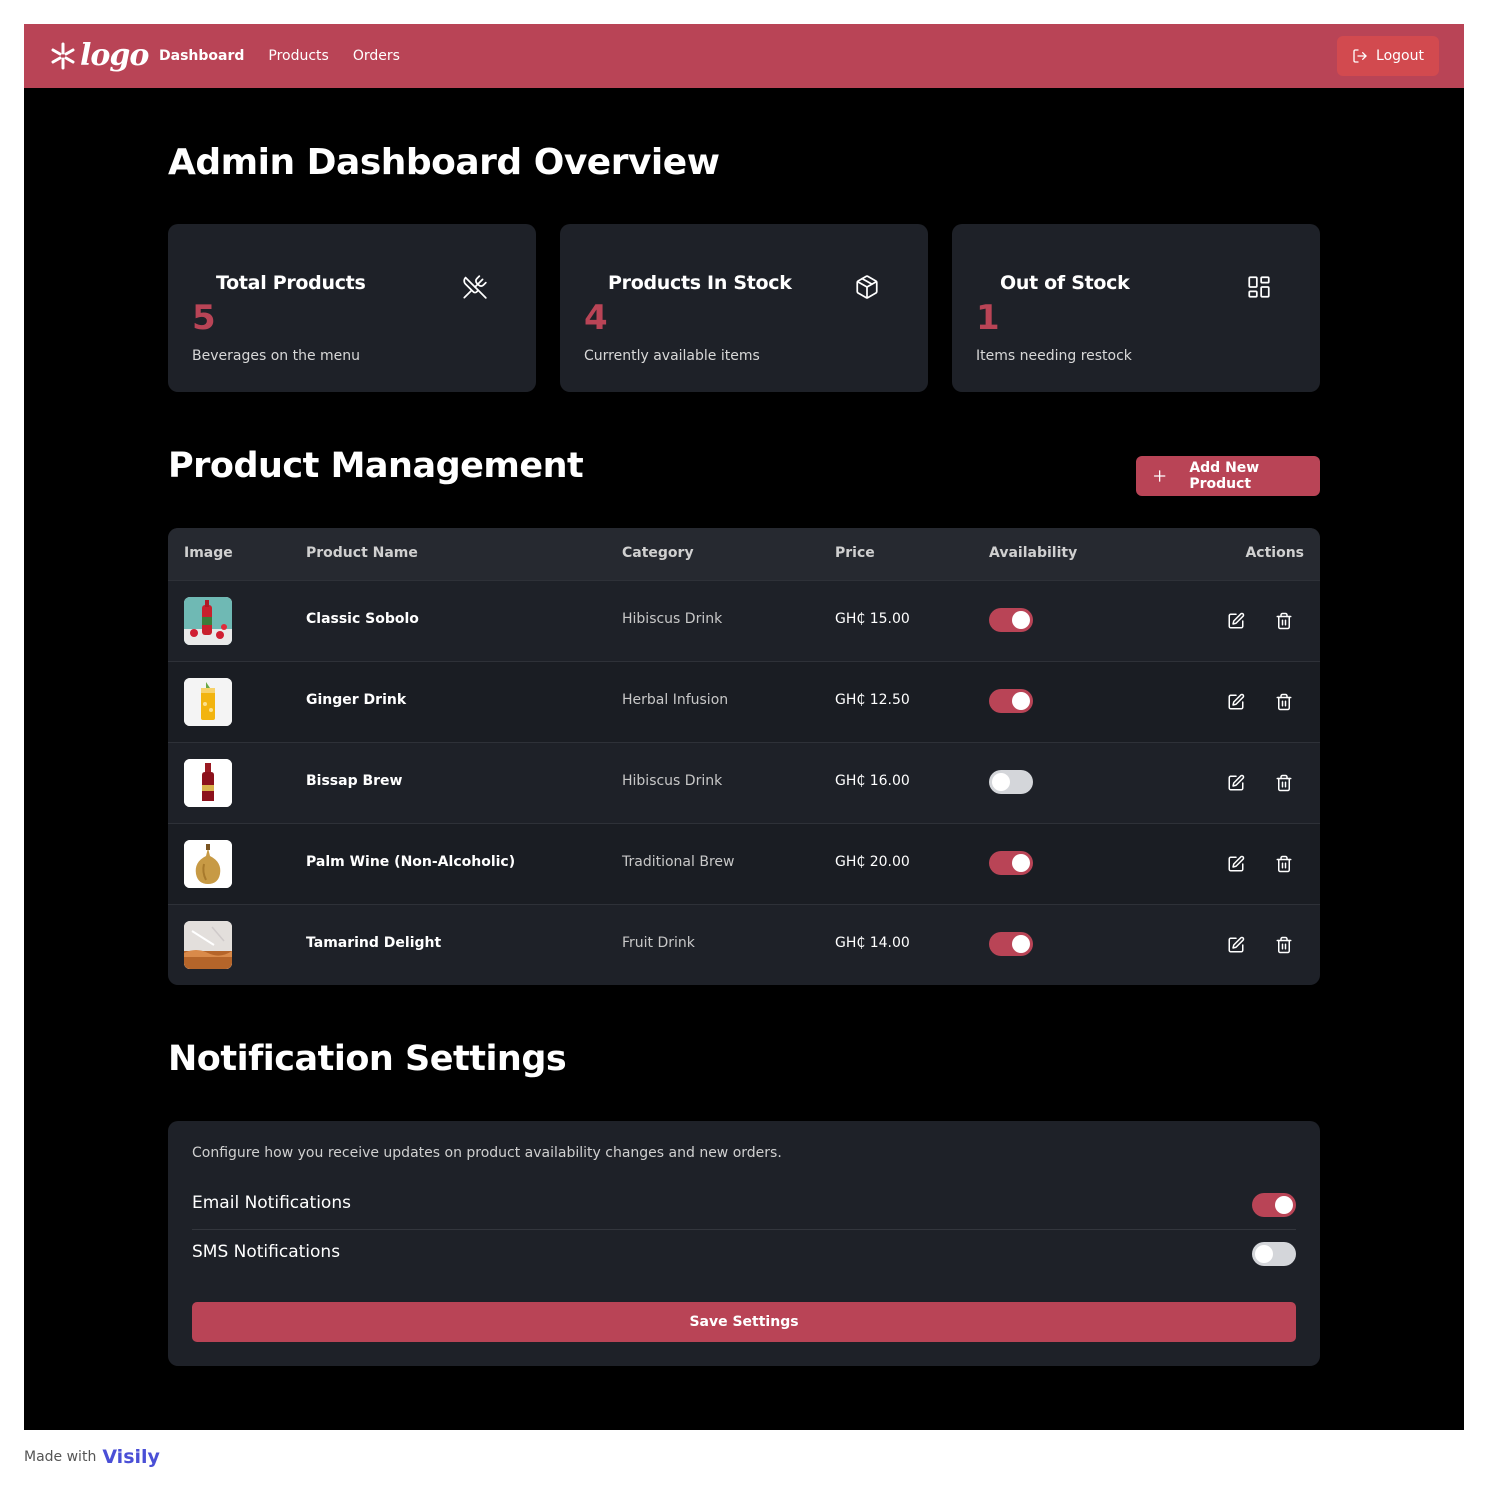 Image resolution: width=1488 pixels, height=1494 pixels. I want to click on product-price: GH₵ 16.00, so click(872, 781).